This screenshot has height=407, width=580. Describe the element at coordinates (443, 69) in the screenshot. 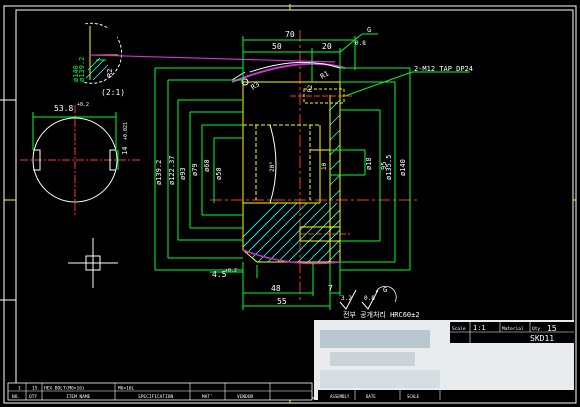

I see `tap-callout: 2-M12 TAP DP24` at that location.